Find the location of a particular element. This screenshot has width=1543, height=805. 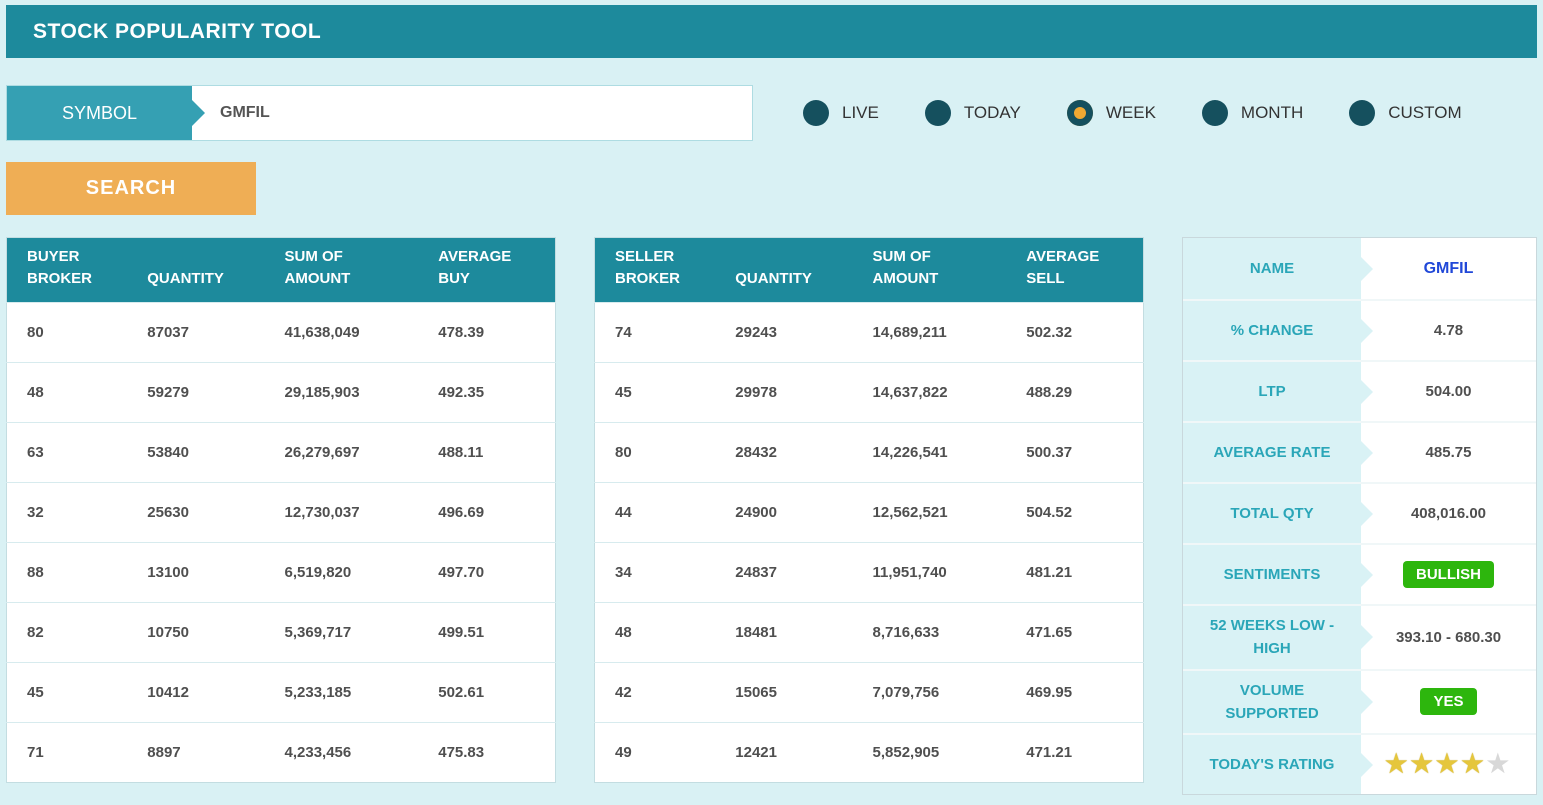

column-header: BUYER BROKER is located at coordinates (67, 269).